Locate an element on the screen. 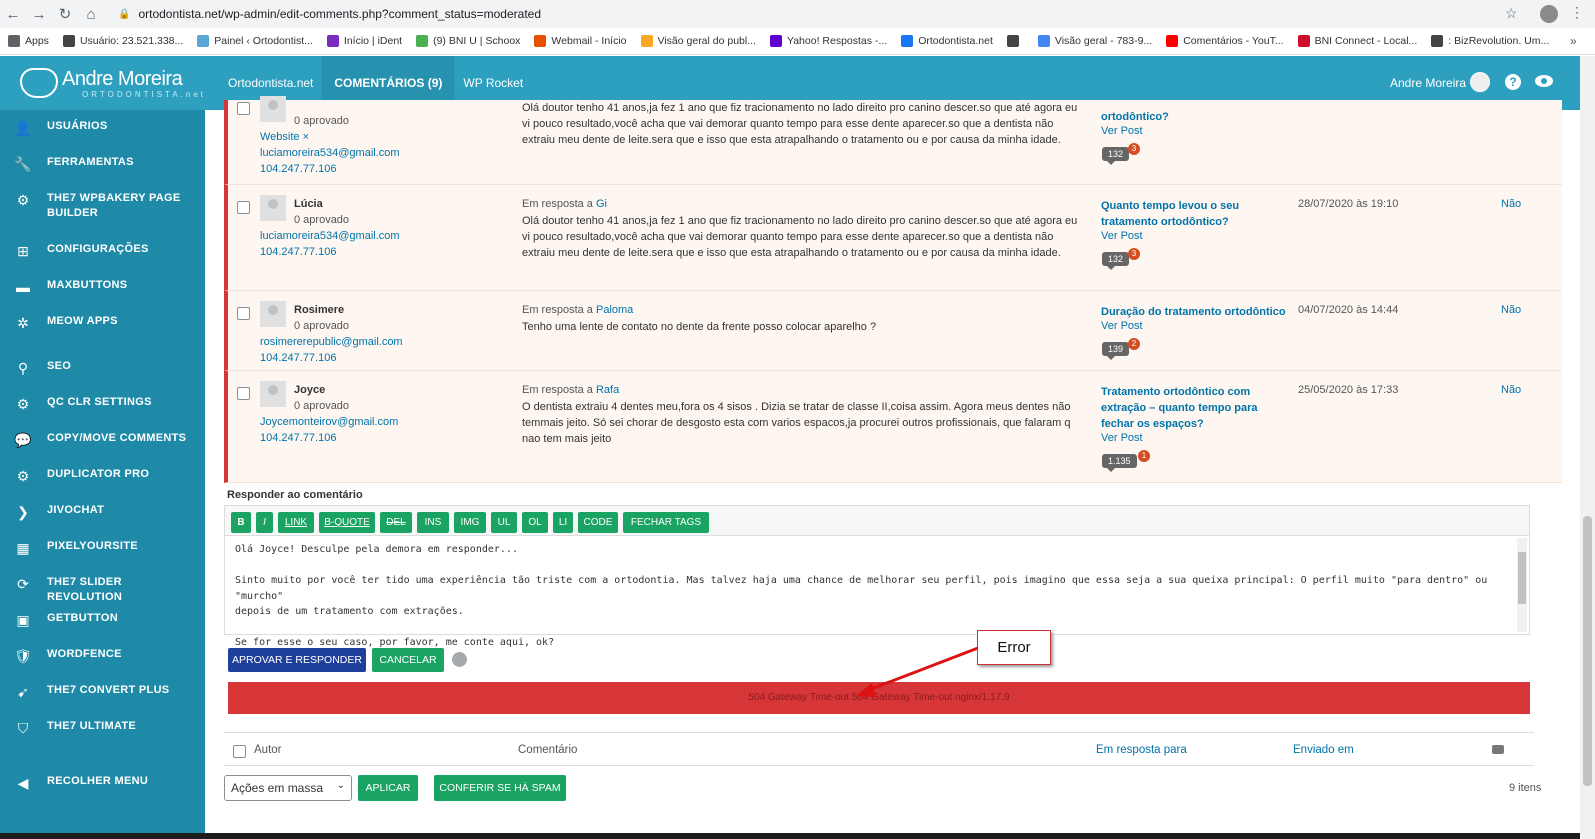  profile-avatar is located at coordinates (1549, 14).